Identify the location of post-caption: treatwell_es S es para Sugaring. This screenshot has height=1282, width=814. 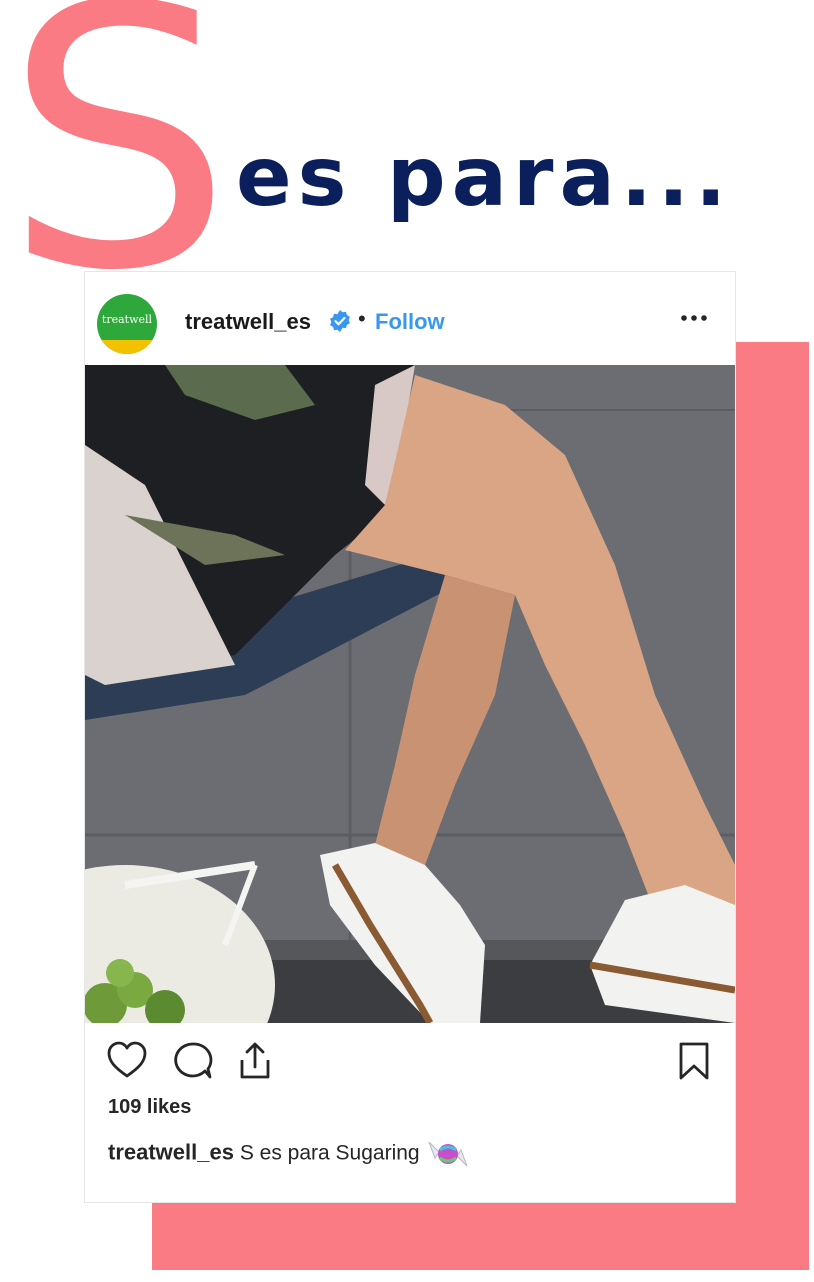
(289, 1154).